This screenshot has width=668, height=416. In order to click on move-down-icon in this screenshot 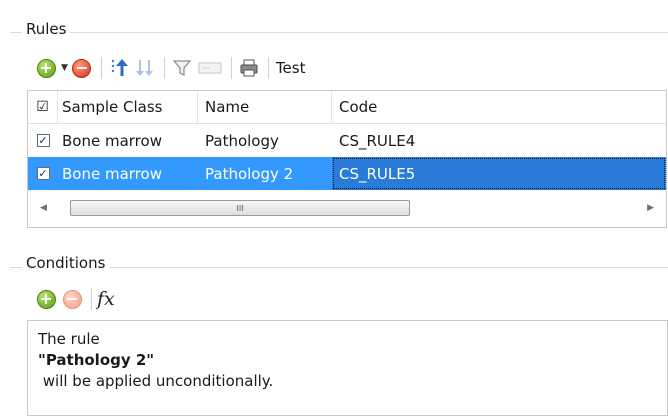, I will do `click(144, 68)`.